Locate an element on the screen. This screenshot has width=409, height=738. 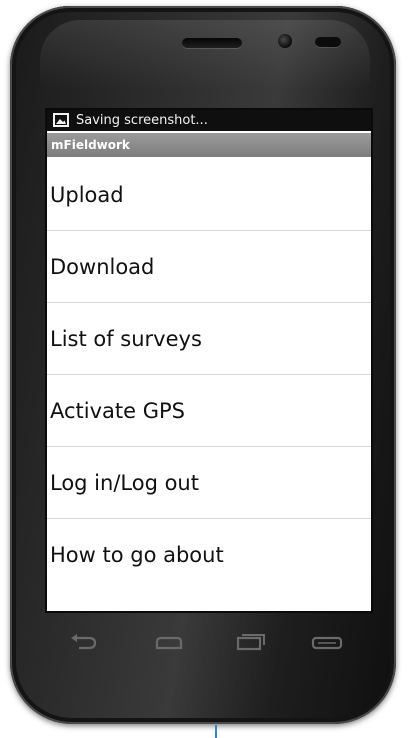
menu-button is located at coordinates (327, 642).